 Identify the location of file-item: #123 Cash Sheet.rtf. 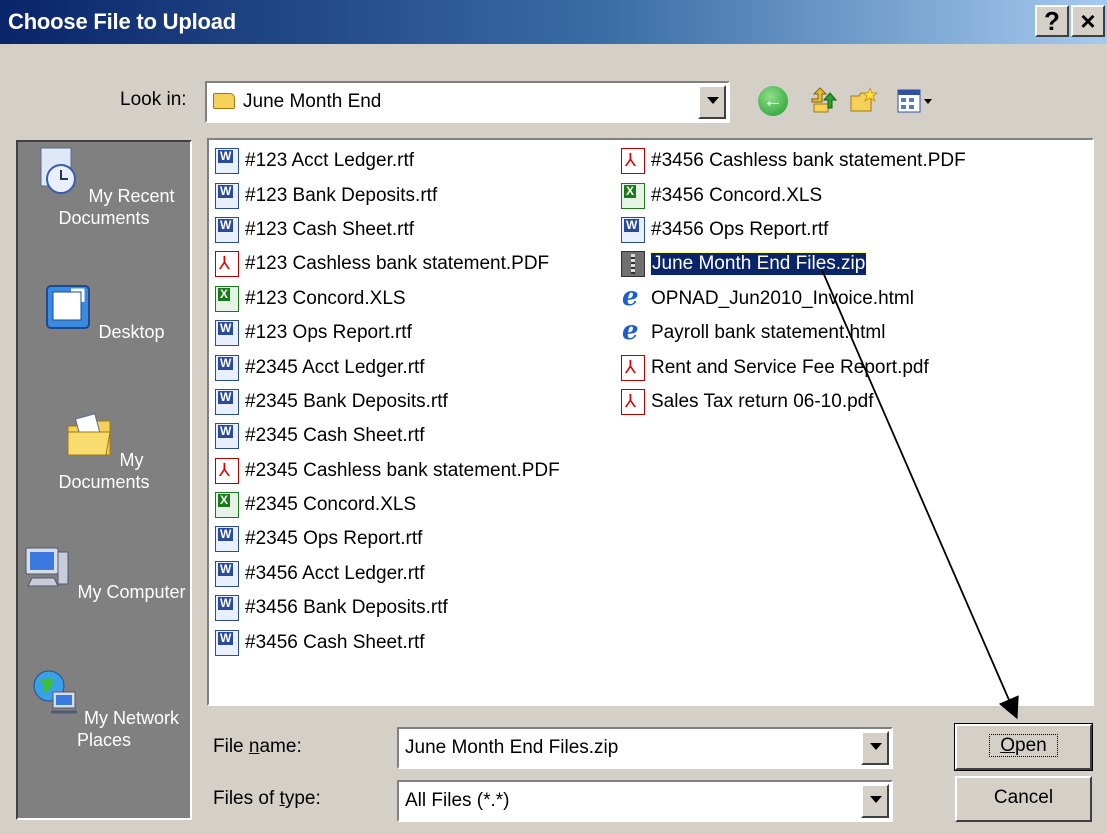
(387, 230).